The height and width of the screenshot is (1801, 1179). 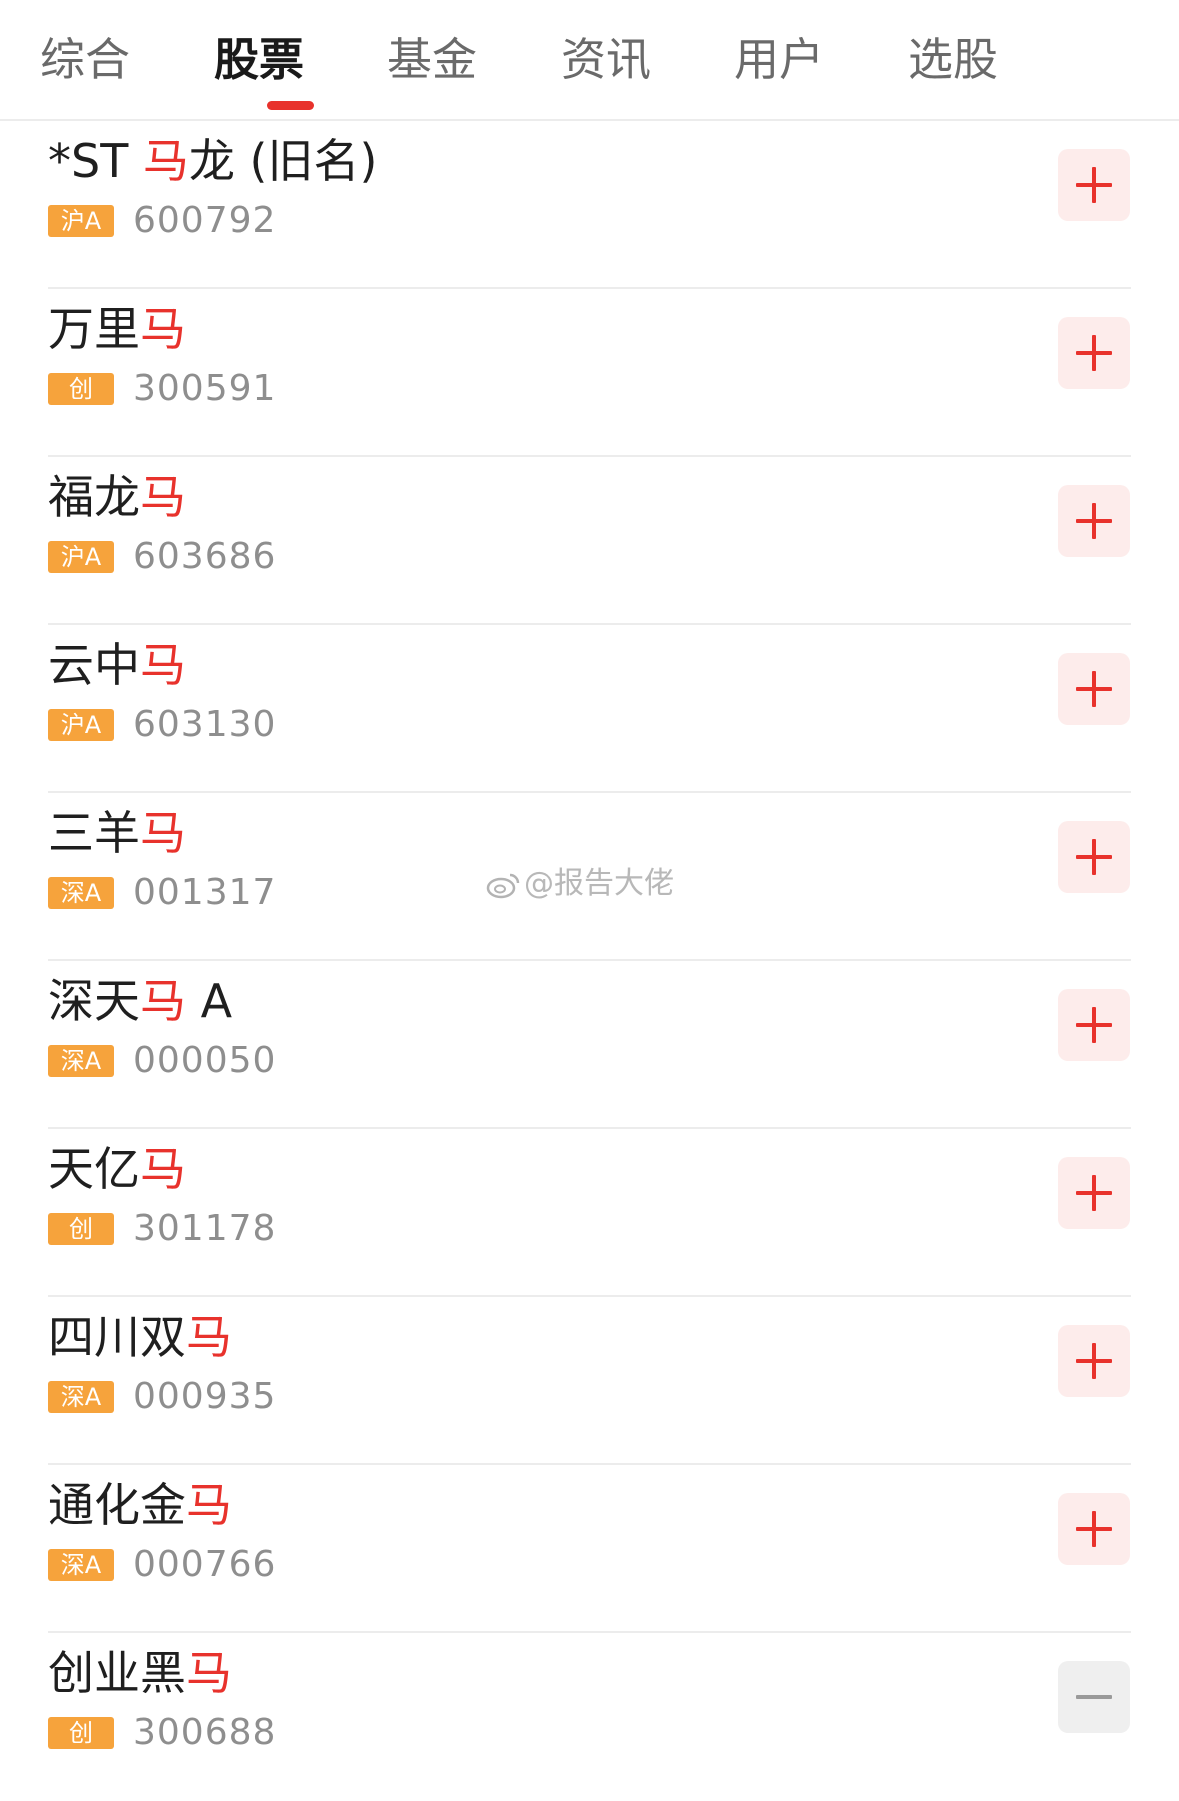 What do you see at coordinates (589, 373) in the screenshot?
I see `stock-result-row: 万里马创 300591` at bounding box center [589, 373].